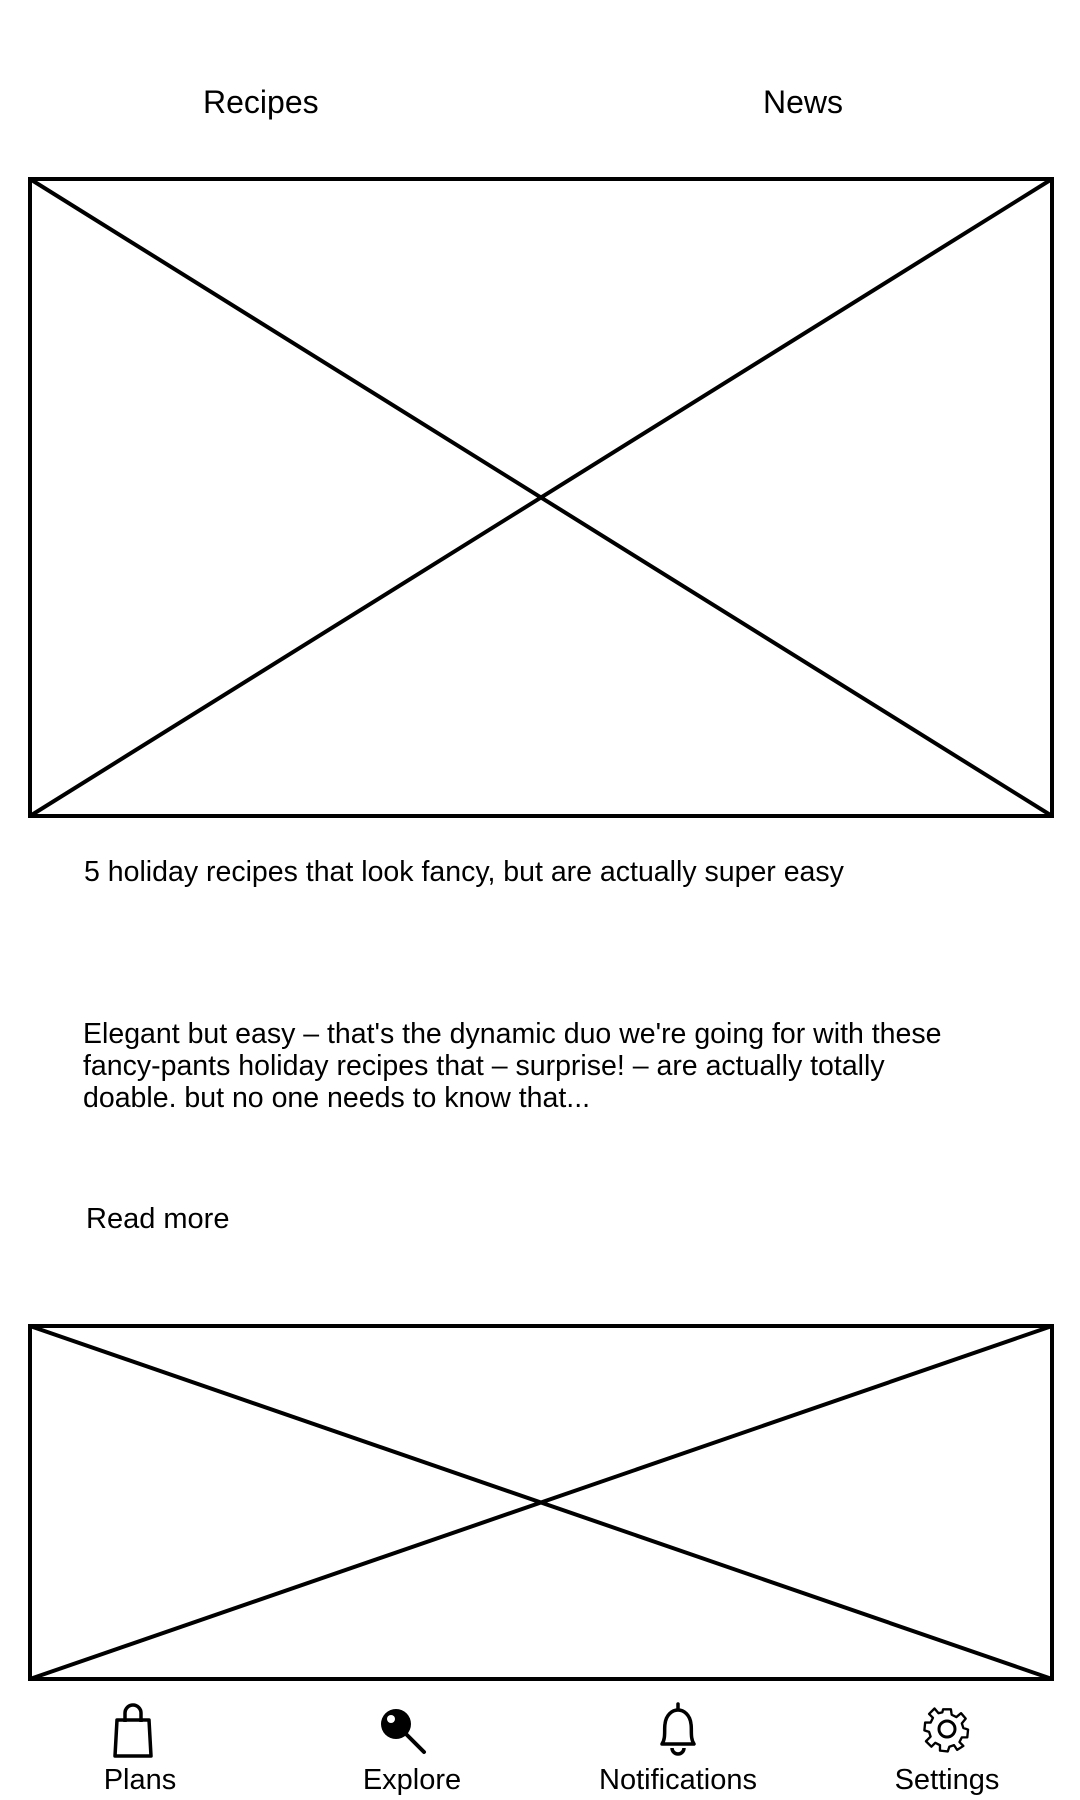 The width and height of the screenshot is (1080, 1800). What do you see at coordinates (133, 1730) in the screenshot?
I see `shopping-bag-icon` at bounding box center [133, 1730].